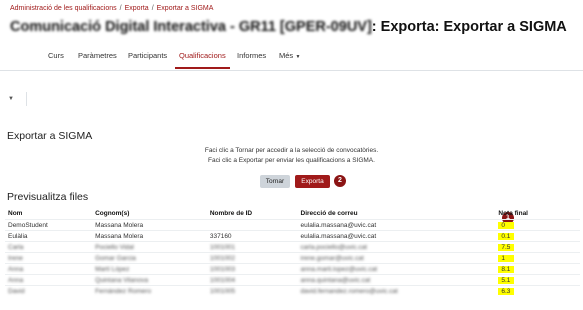 The image size is (583, 310). Describe the element at coordinates (112, 213) in the screenshot. I see `column-header-surname: Cognom(s)` at that location.